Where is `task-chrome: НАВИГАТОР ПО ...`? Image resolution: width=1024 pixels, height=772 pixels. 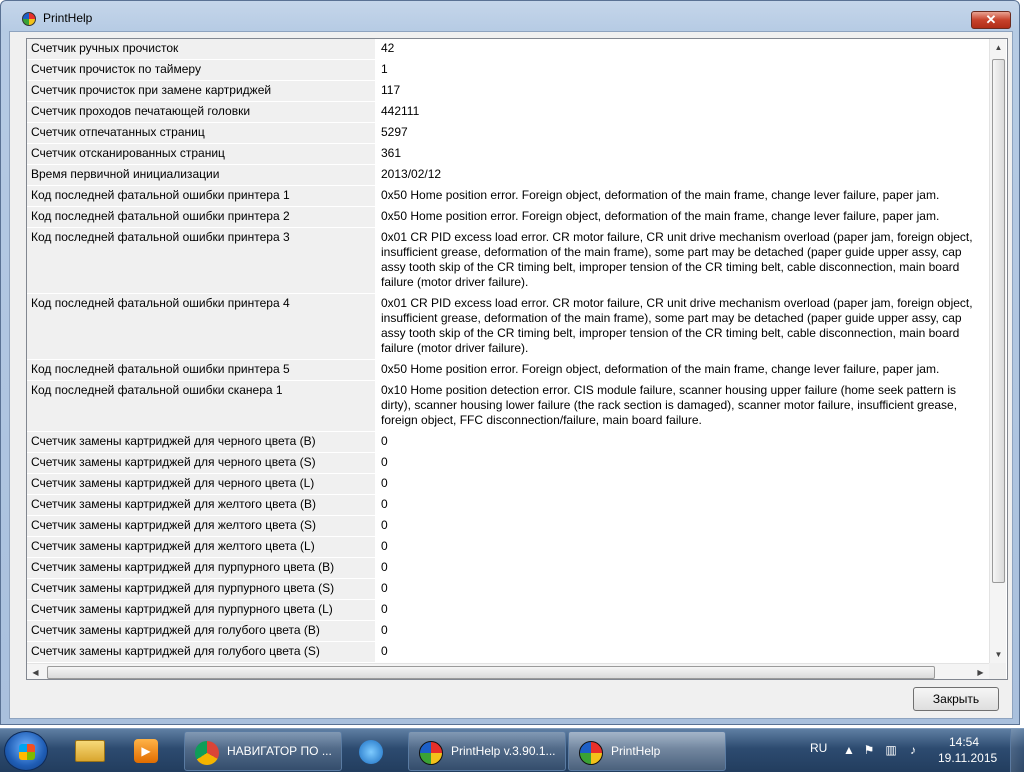 task-chrome: НАВИГАТОР ПО ... is located at coordinates (263, 751).